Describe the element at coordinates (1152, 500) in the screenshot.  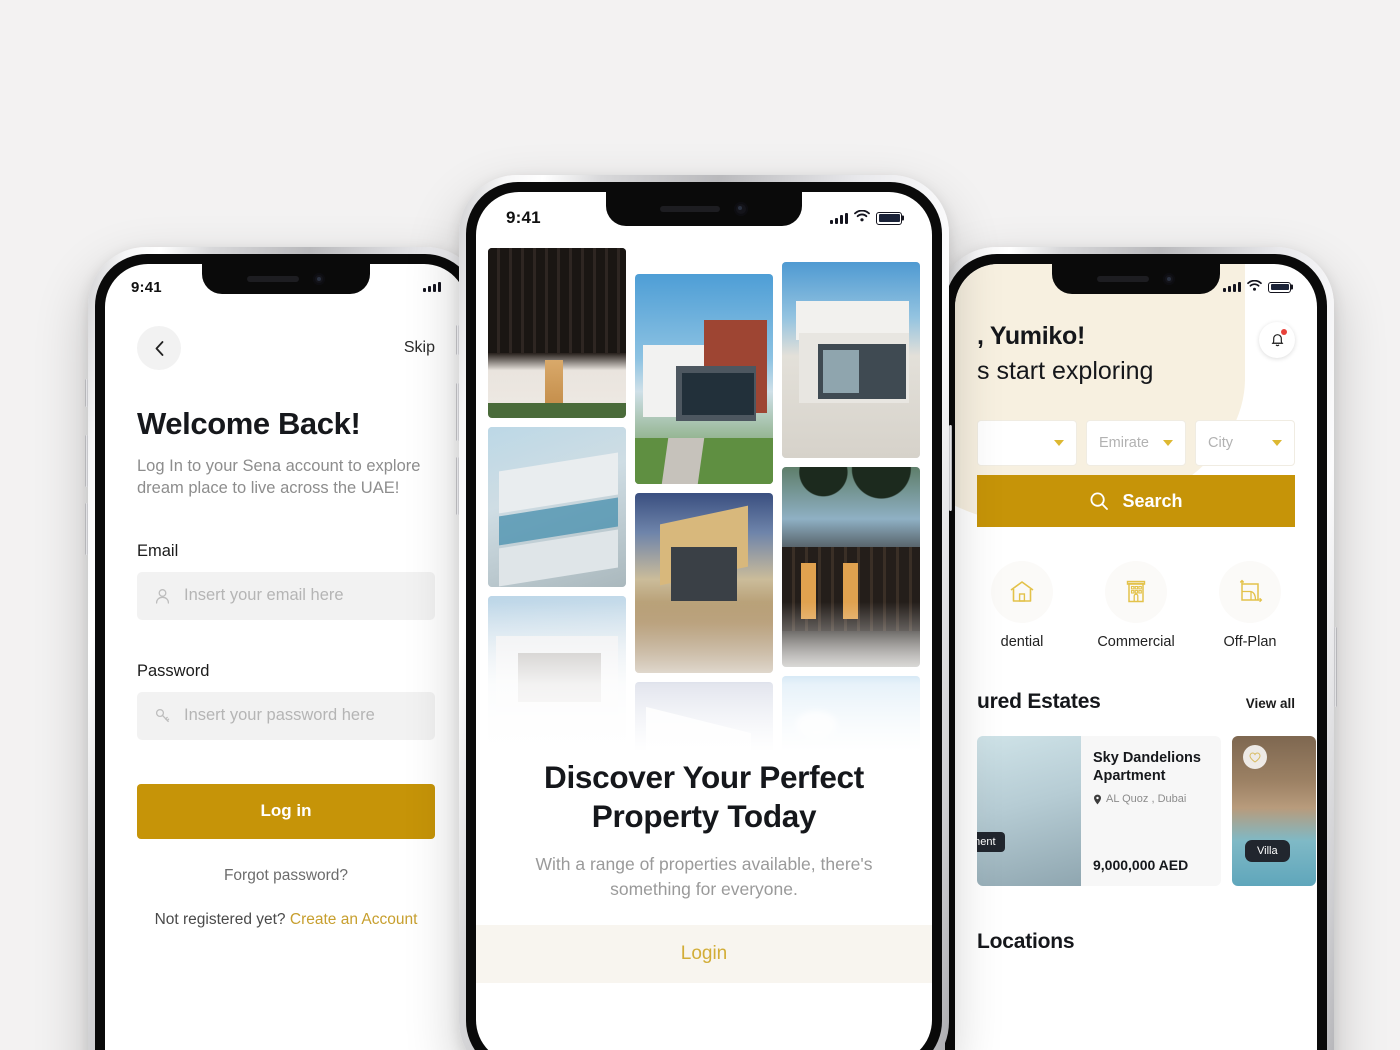
I see `search-button-label: Search` at that location.